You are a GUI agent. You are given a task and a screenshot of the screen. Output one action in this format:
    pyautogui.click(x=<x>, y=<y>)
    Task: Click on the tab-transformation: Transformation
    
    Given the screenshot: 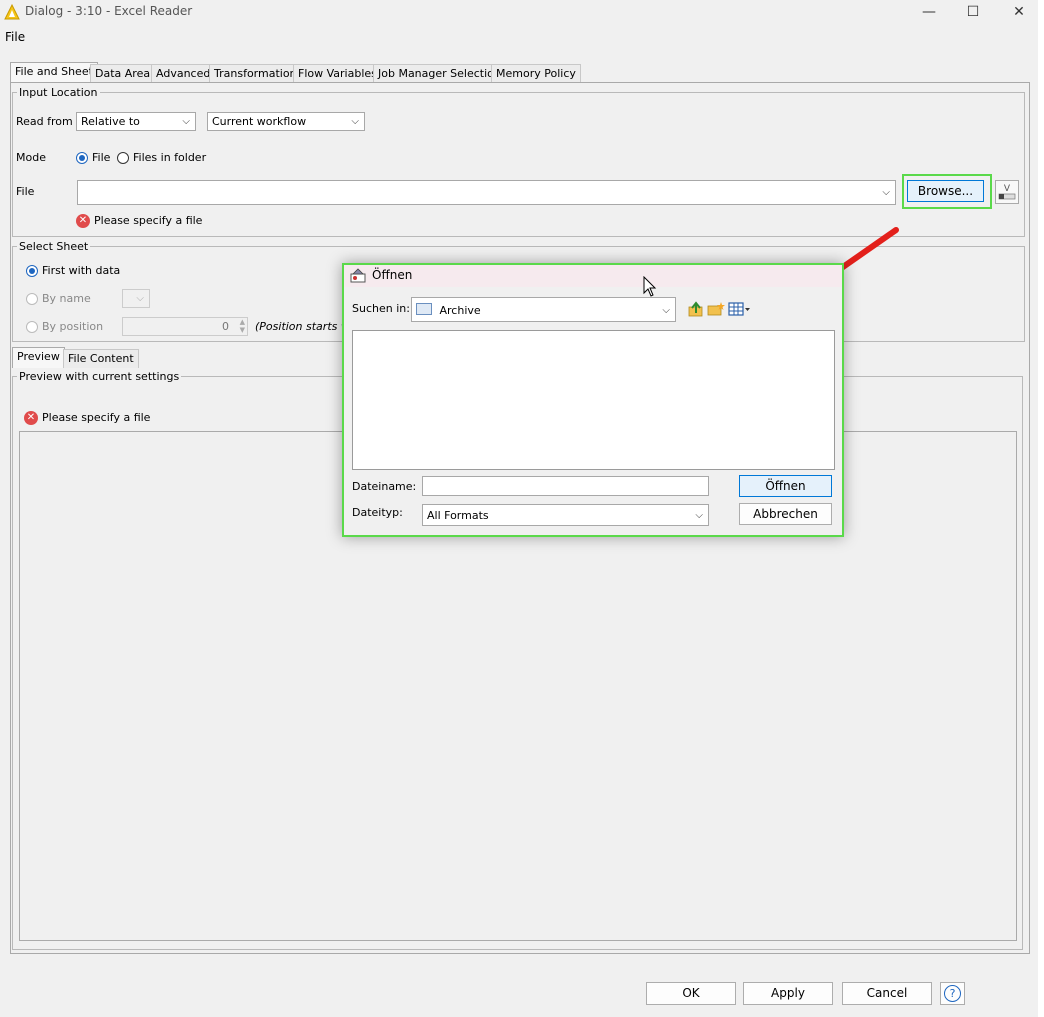 What is the action you would take?
    pyautogui.click(x=255, y=73)
    